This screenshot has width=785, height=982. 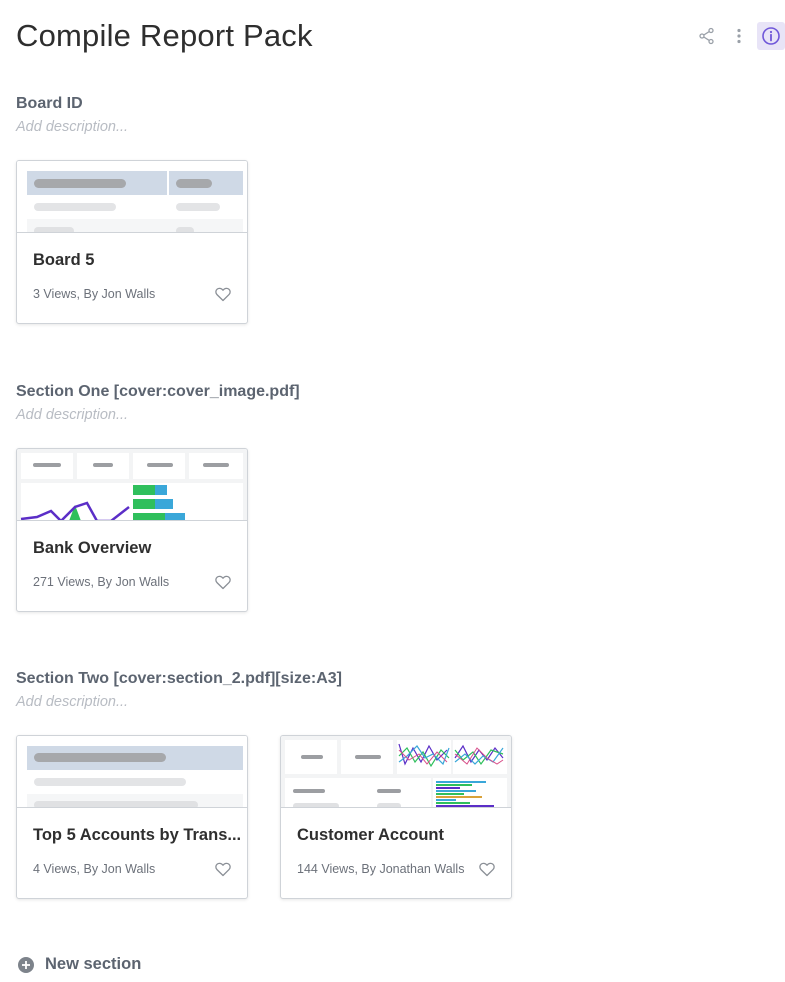 I want to click on more-vertical-icon, so click(x=739, y=36).